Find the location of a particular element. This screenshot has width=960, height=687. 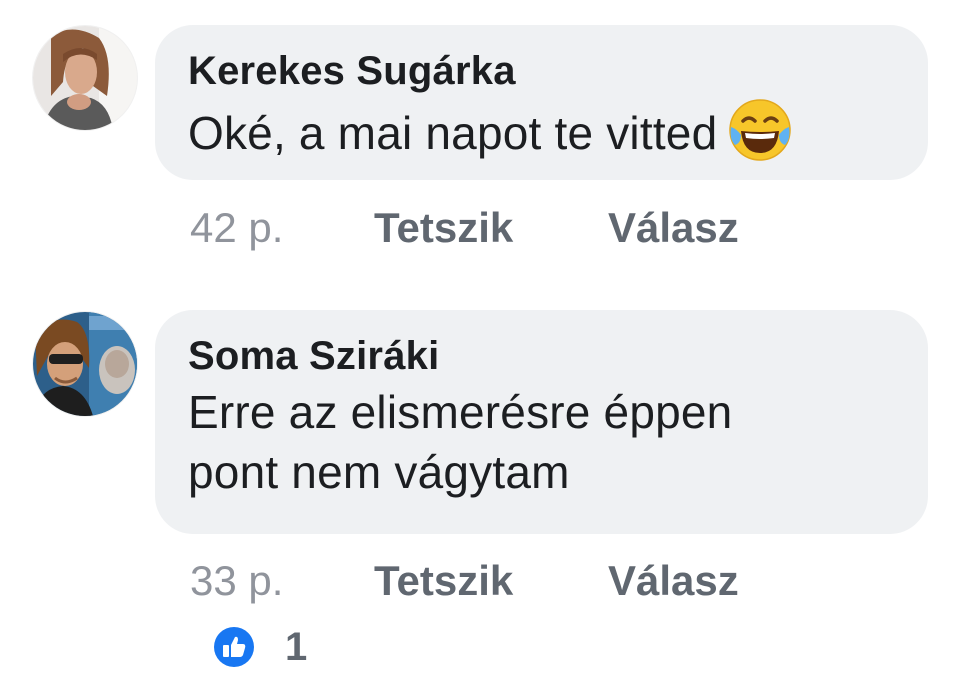

comment-timestamp: 33 p. is located at coordinates (236, 581).